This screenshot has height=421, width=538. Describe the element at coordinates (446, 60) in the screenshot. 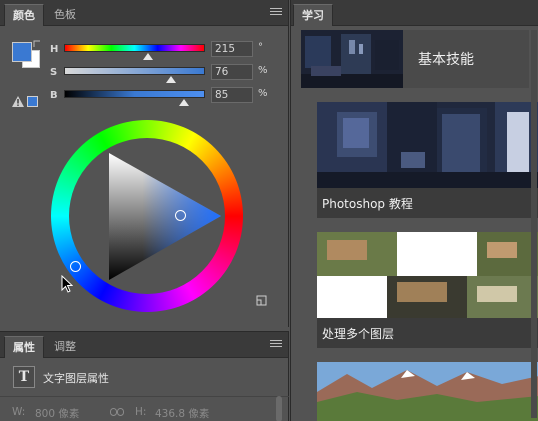

I see `card-title: 基本技能` at that location.